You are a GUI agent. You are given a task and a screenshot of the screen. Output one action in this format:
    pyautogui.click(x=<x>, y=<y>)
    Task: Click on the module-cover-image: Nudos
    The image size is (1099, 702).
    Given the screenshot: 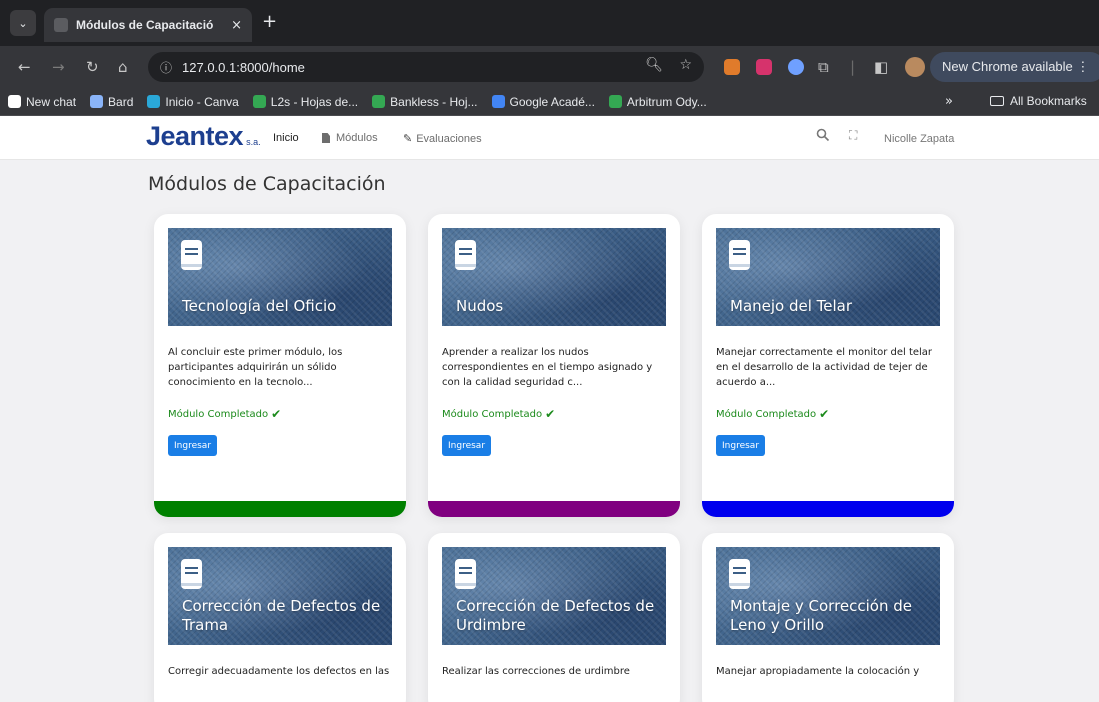 What is the action you would take?
    pyautogui.click(x=554, y=277)
    